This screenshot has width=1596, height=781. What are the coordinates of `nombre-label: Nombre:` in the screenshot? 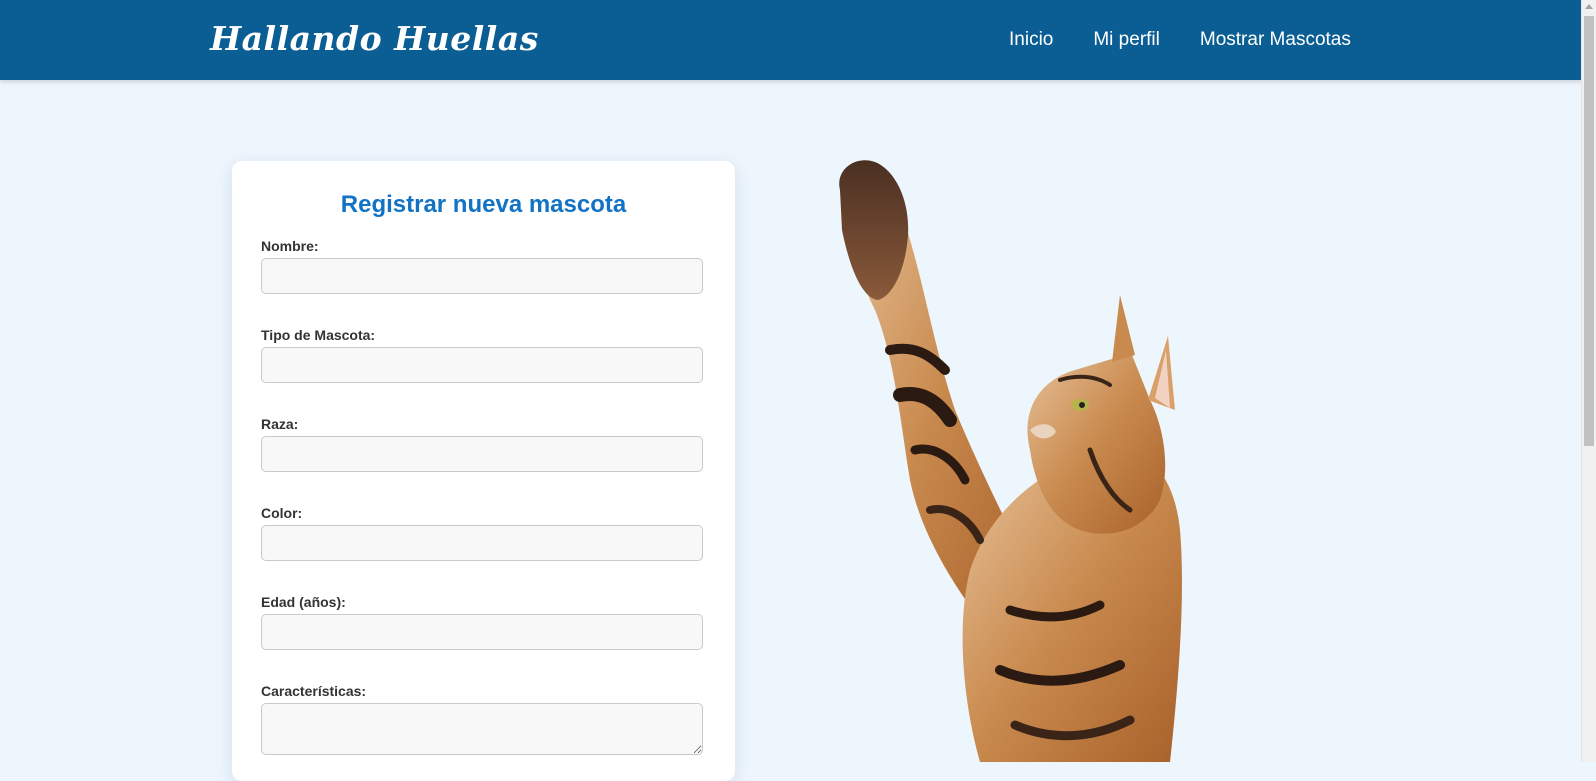 It's located at (290, 246).